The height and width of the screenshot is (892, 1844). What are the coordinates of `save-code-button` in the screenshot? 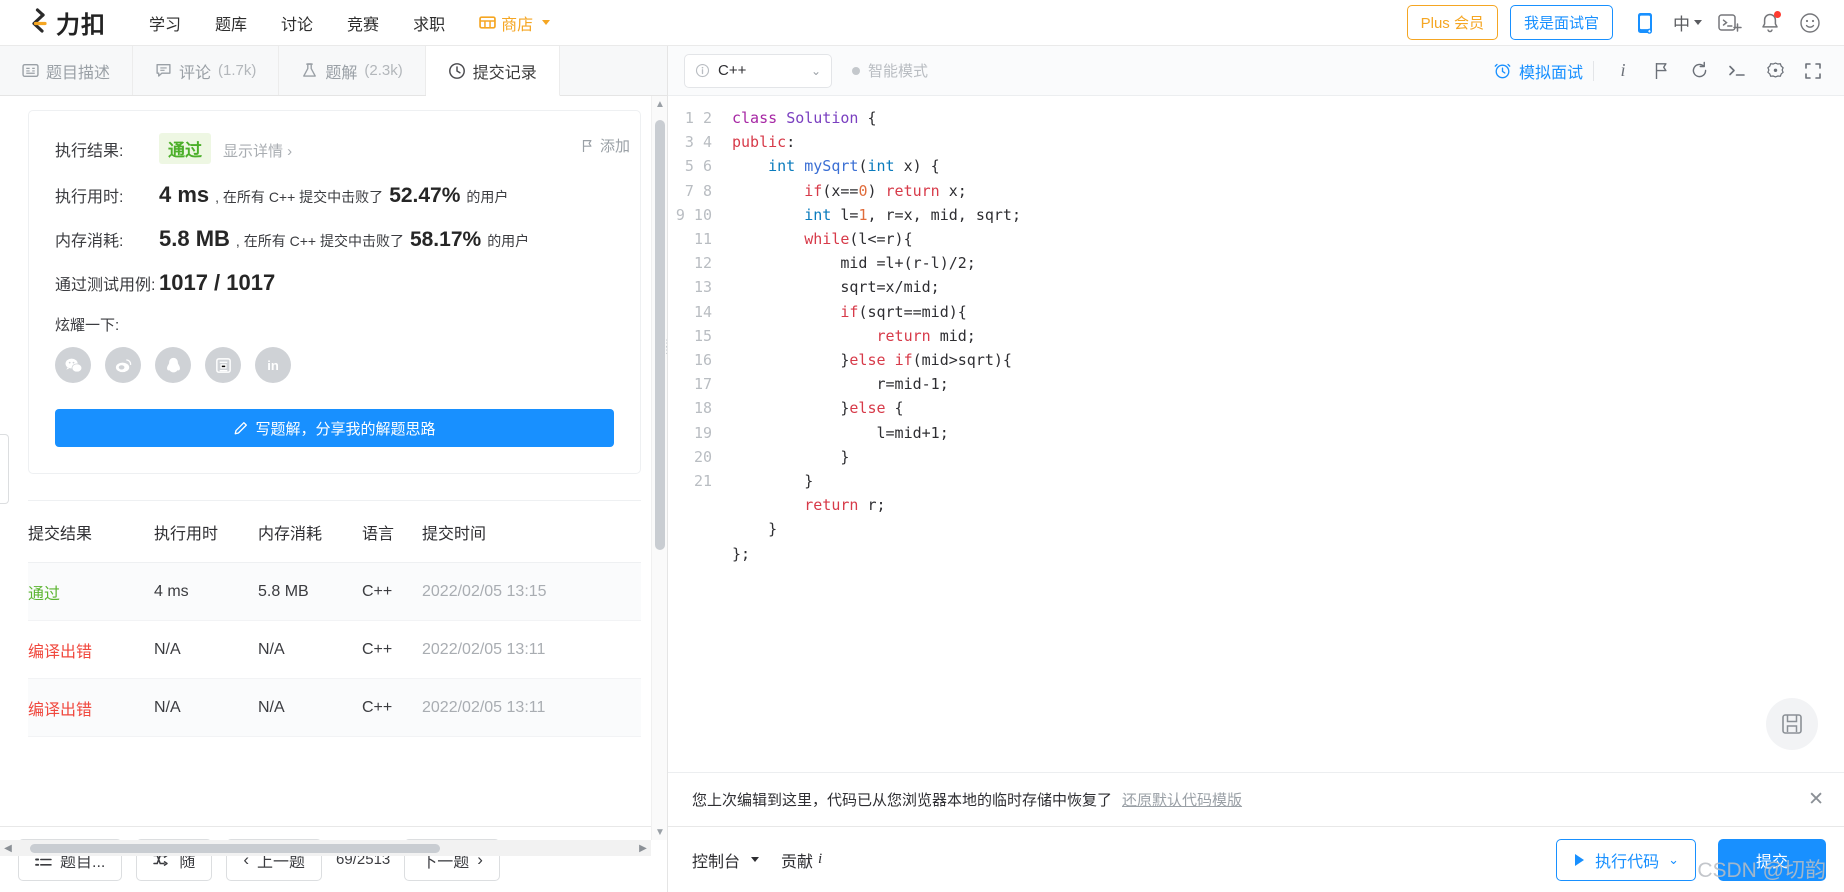 It's located at (1792, 724).